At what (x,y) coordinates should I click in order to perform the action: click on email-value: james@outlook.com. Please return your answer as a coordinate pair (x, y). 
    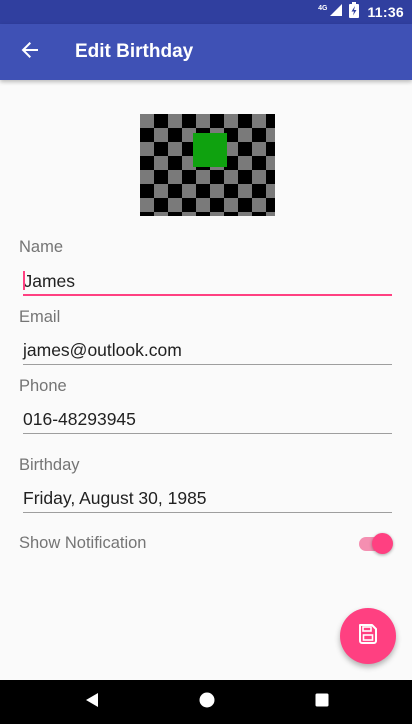
    Looking at the image, I should click on (102, 350).